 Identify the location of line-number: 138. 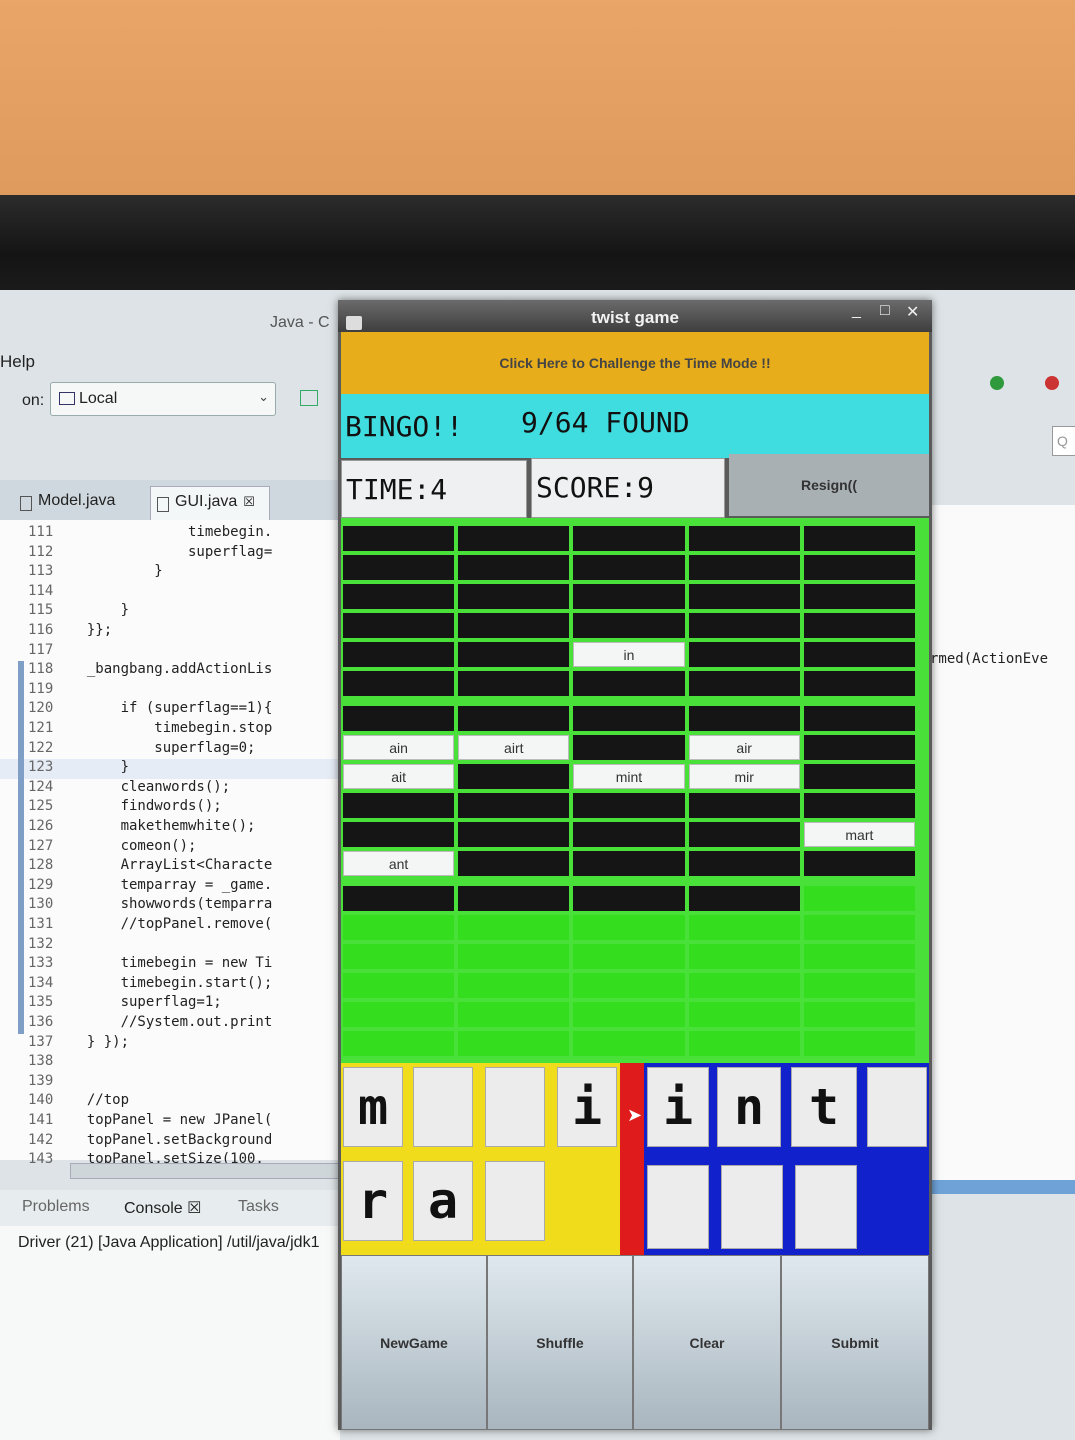
(41, 1061).